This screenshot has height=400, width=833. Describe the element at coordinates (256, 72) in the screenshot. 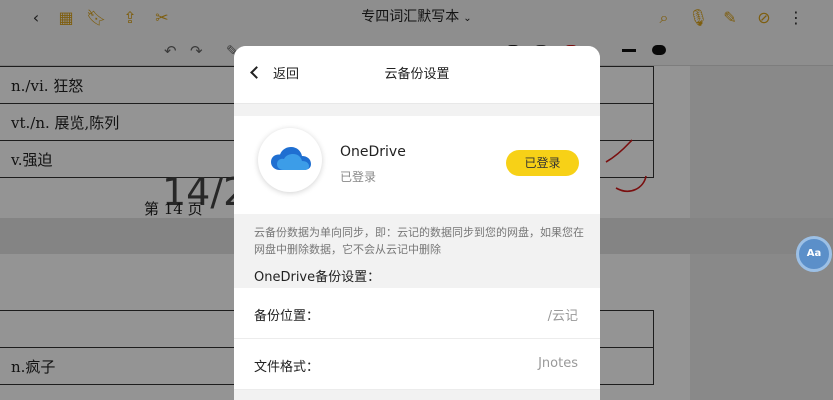

I see `chevron-left-icon` at that location.